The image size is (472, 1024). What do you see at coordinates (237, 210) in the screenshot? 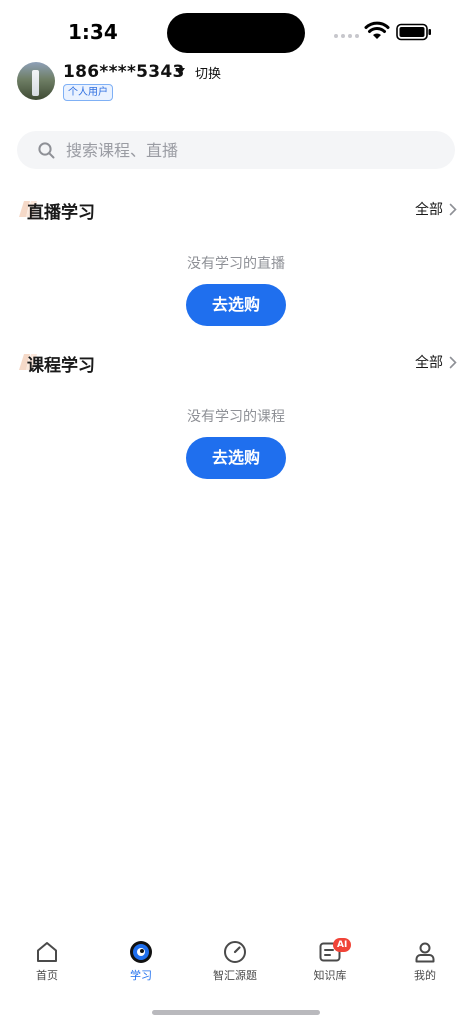
I see `live-section-header: 直播学习 全部` at bounding box center [237, 210].